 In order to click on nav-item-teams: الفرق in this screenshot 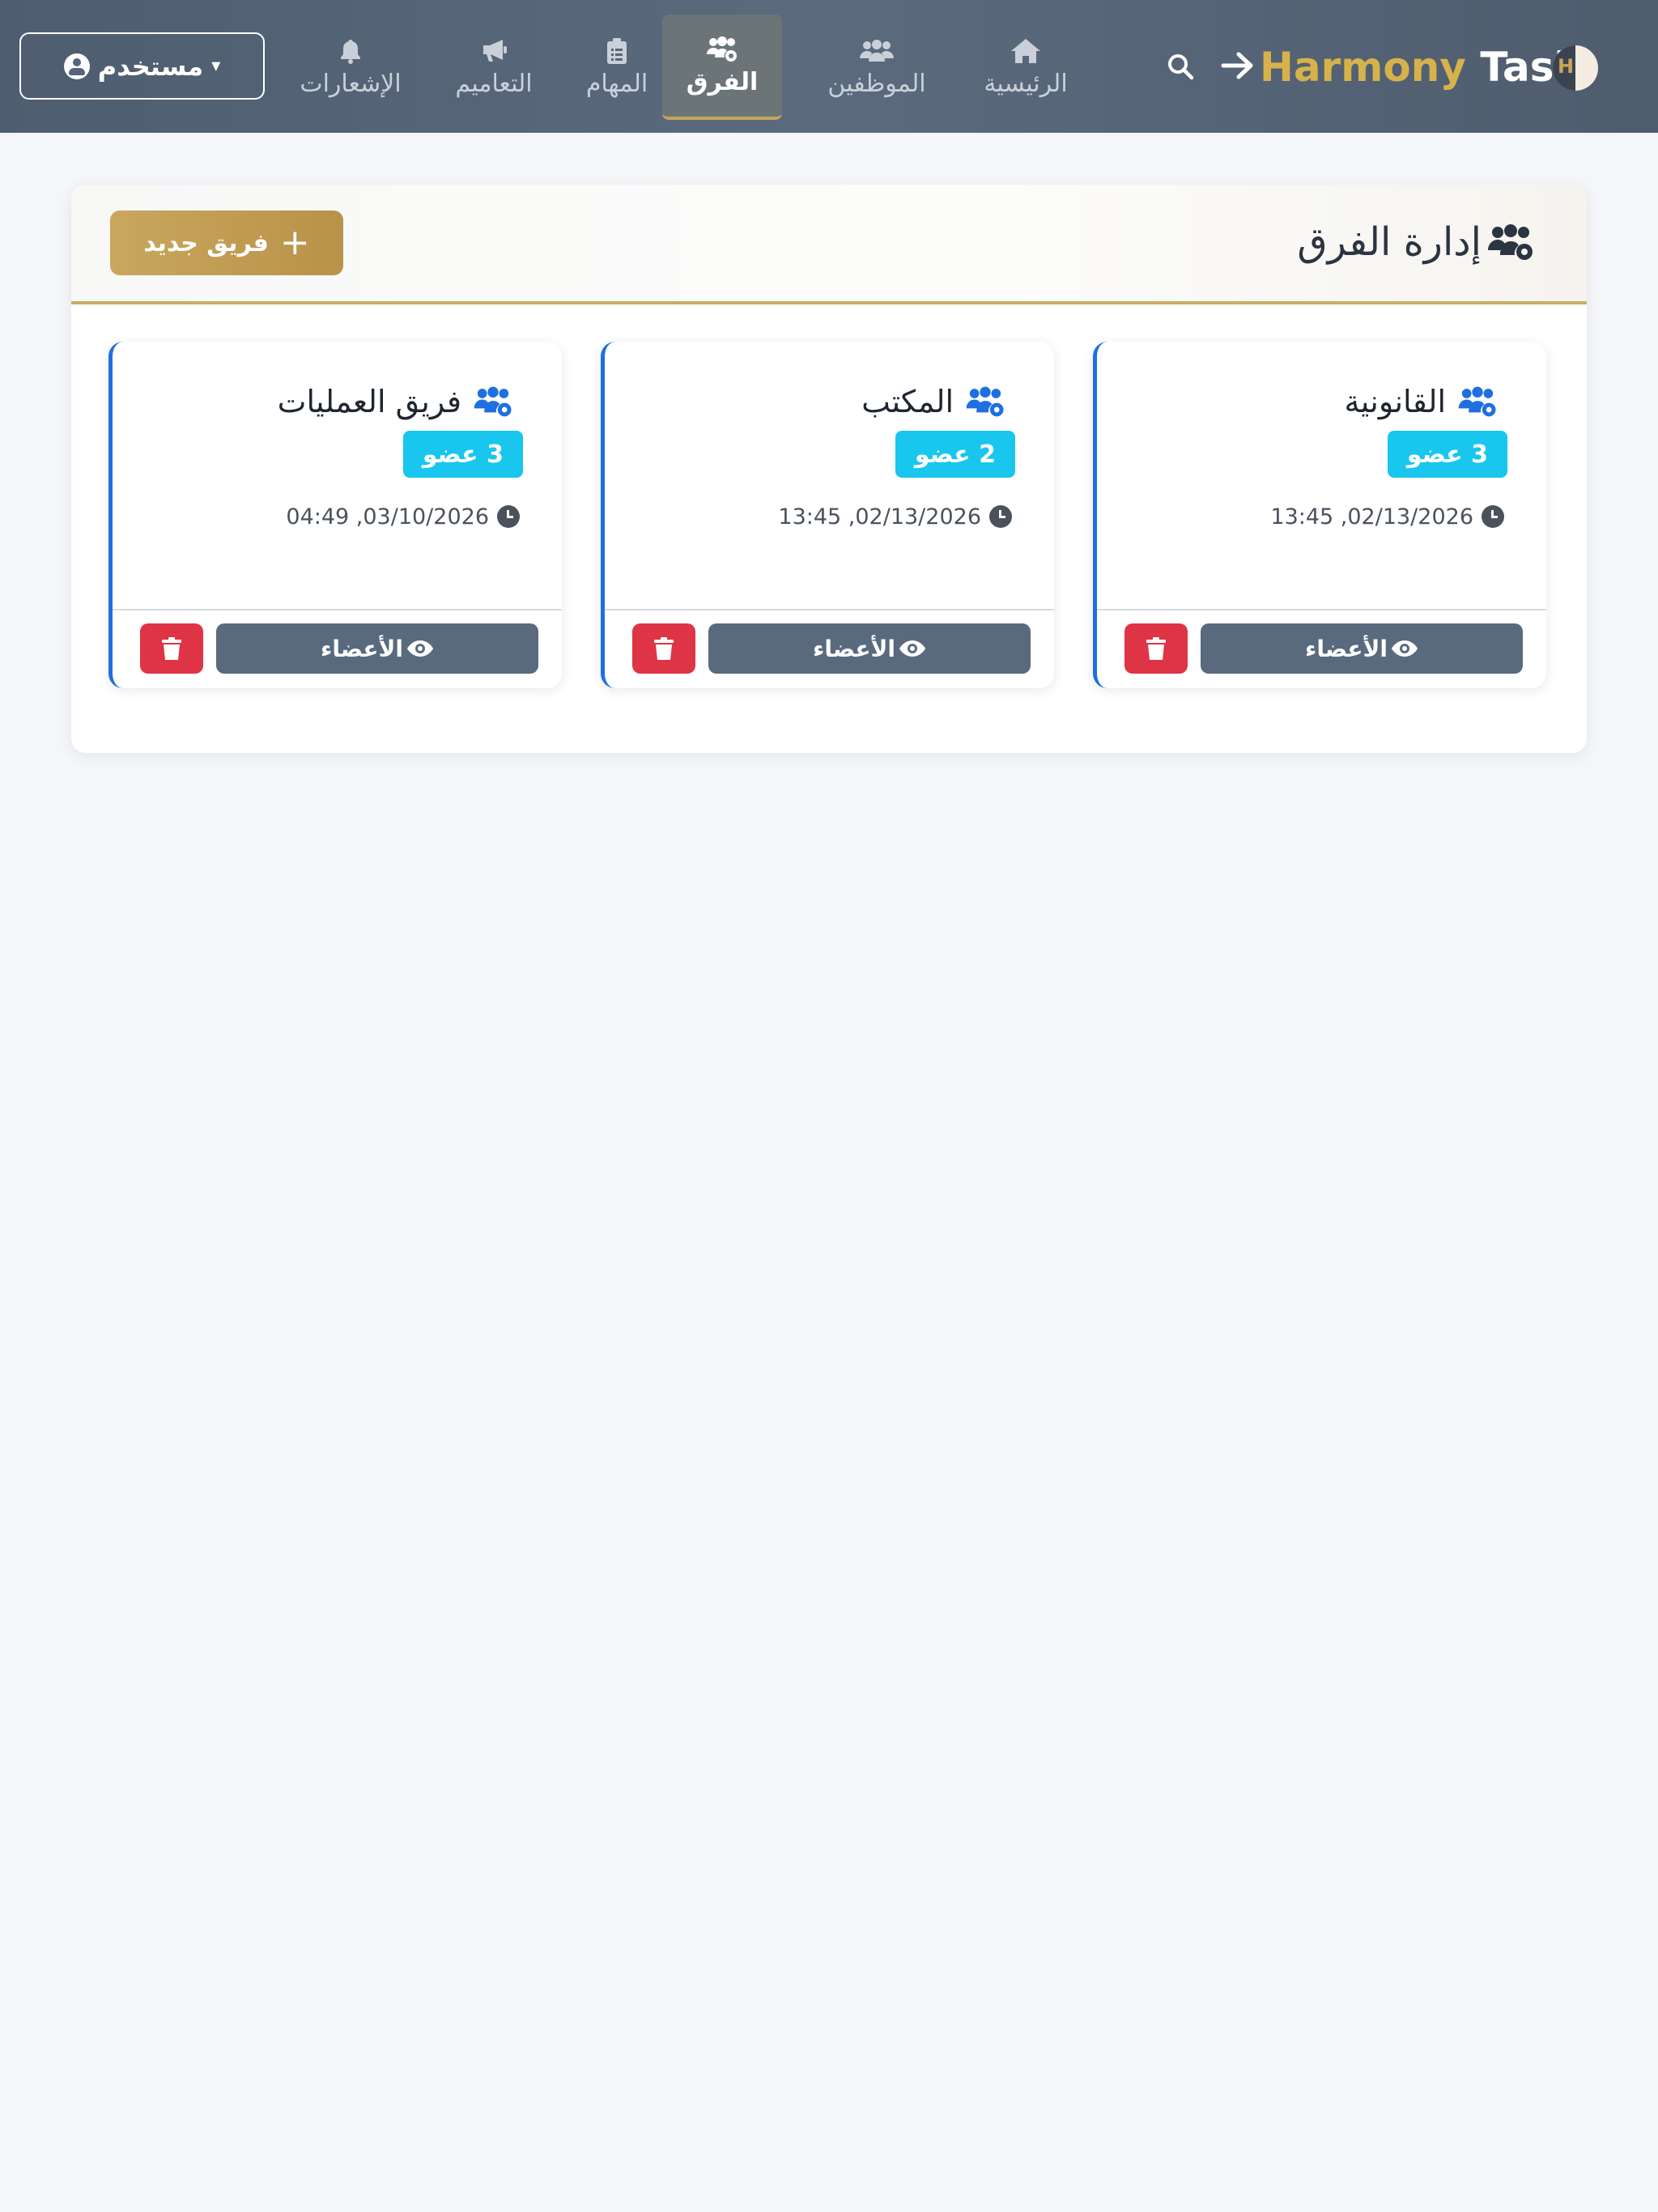, I will do `click(722, 67)`.